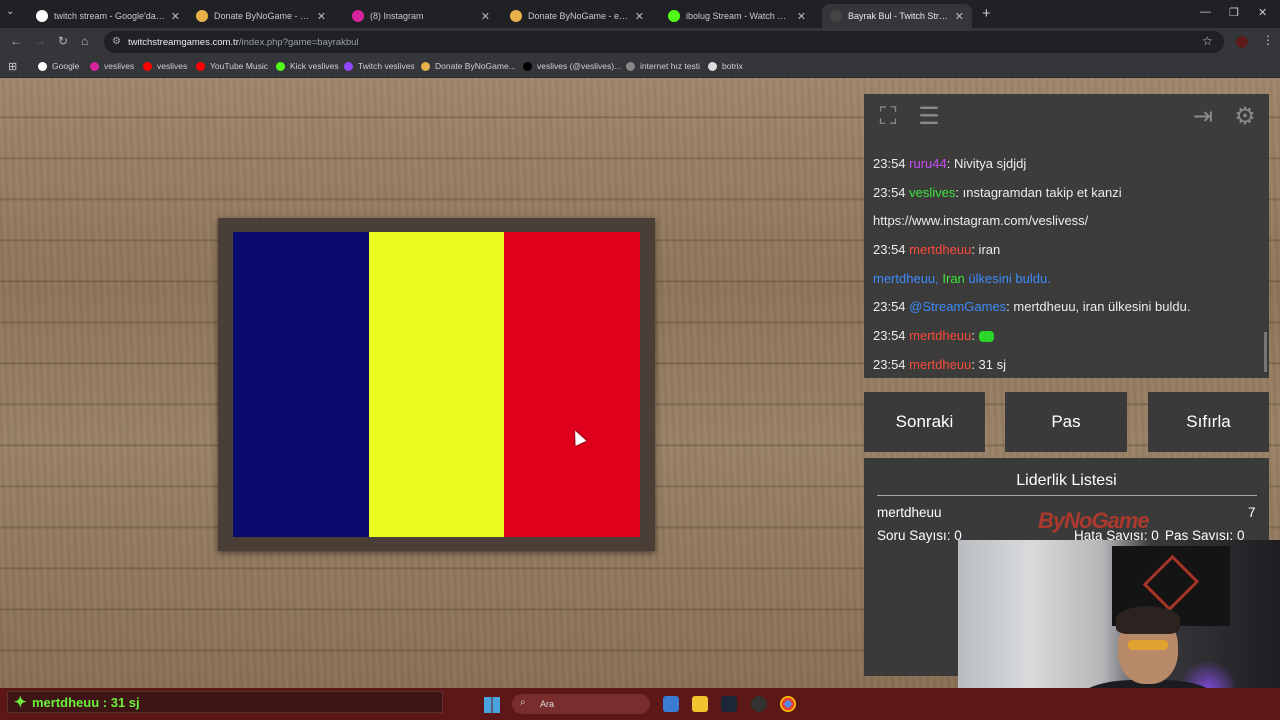 The height and width of the screenshot is (720, 1280). What do you see at coordinates (172, 66) in the screenshot?
I see `bookmark-label: veslives` at bounding box center [172, 66].